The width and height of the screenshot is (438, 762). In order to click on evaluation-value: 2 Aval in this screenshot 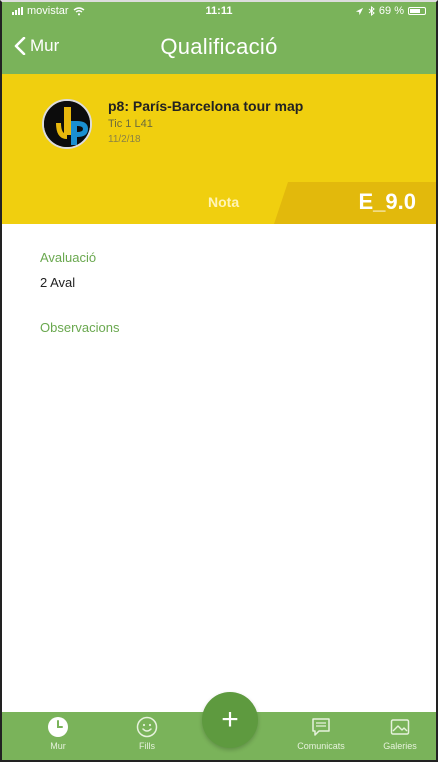, I will do `click(58, 282)`.